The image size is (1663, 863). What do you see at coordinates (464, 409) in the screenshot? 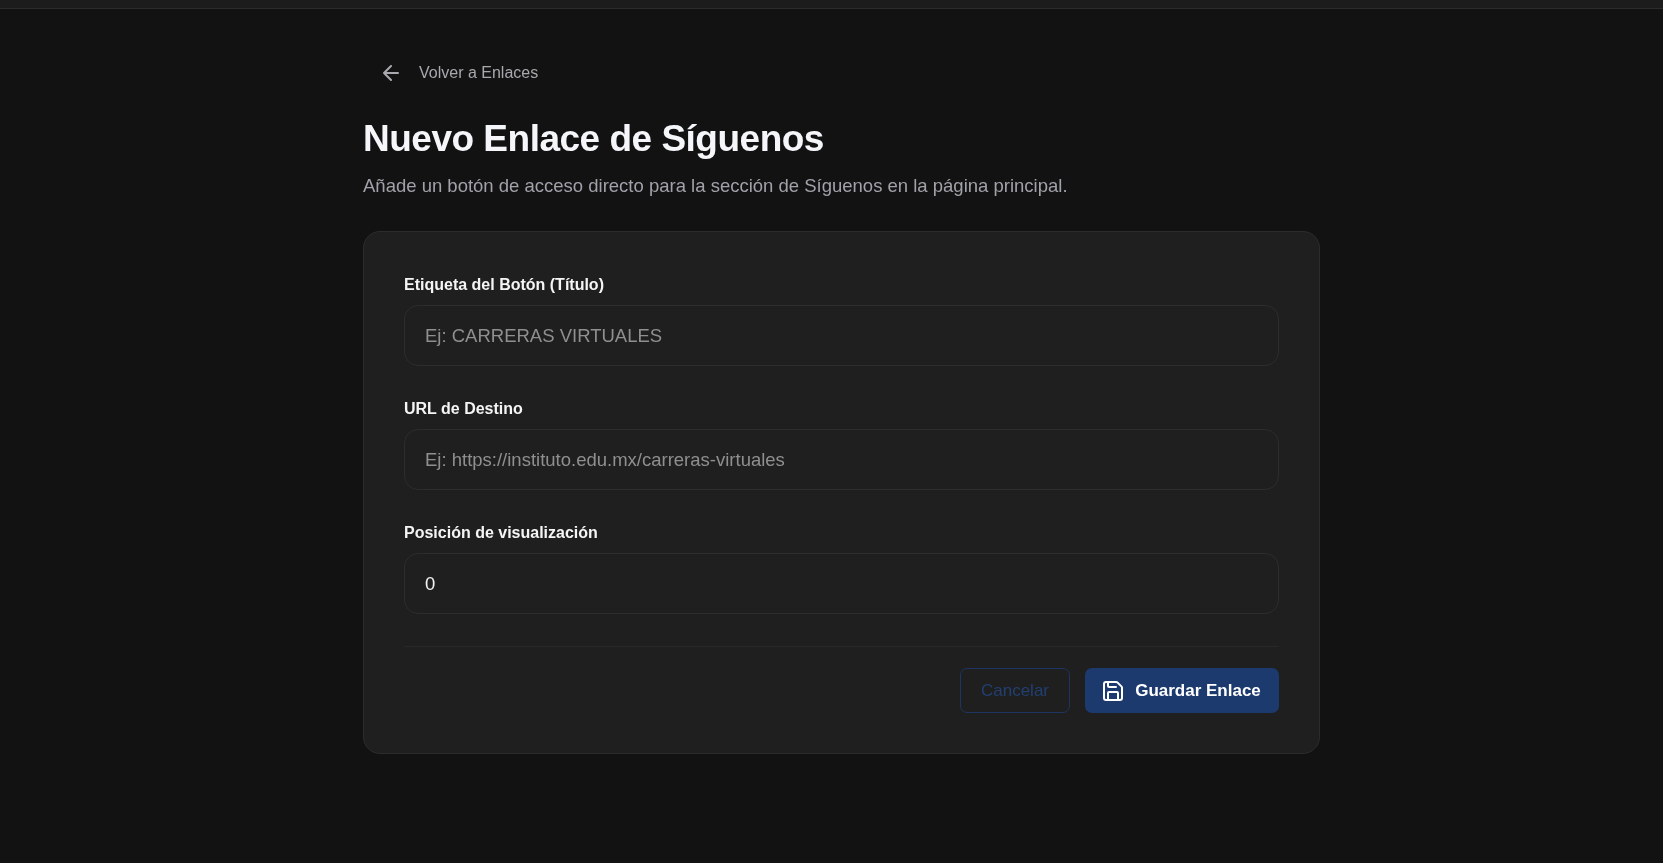
I see `field-label: URL de Destino` at bounding box center [464, 409].